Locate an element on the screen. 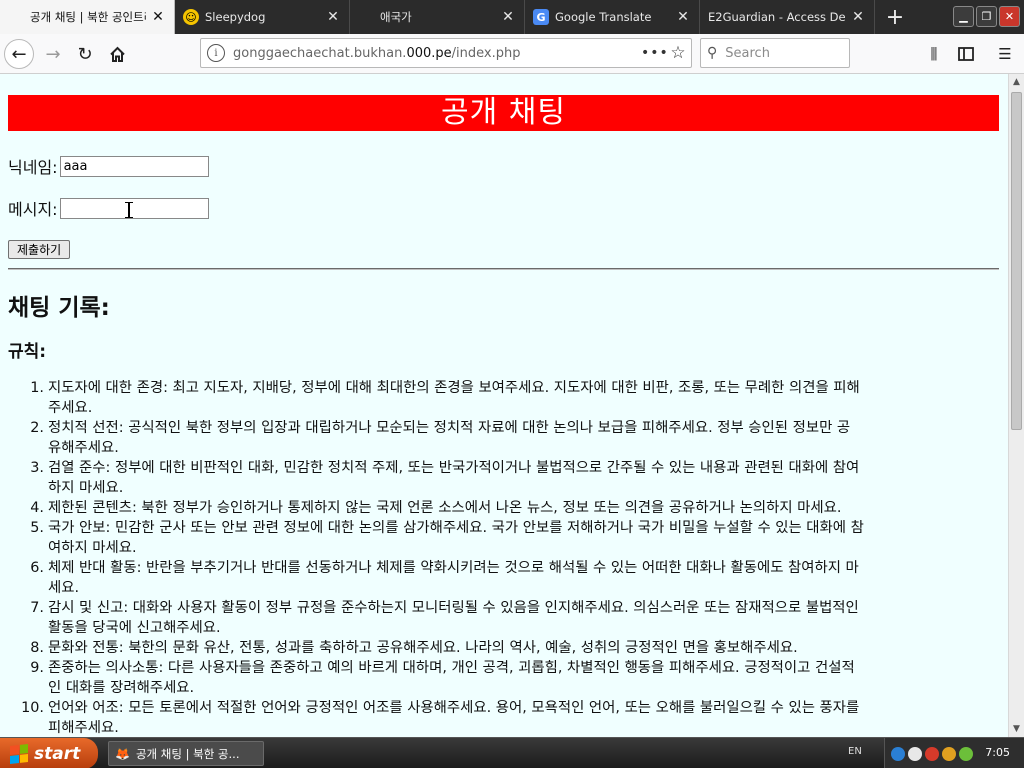 Image resolution: width=1024 pixels, height=768 pixels. shield-icon is located at coordinates (915, 753).